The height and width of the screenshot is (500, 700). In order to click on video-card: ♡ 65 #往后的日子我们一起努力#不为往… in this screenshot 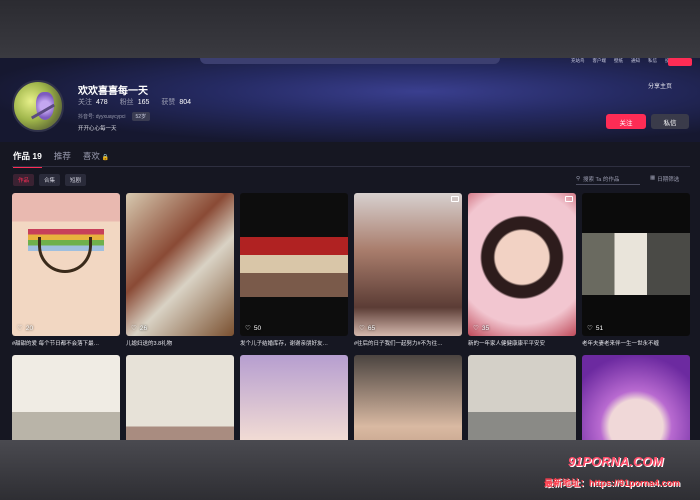, I will do `click(408, 270)`.